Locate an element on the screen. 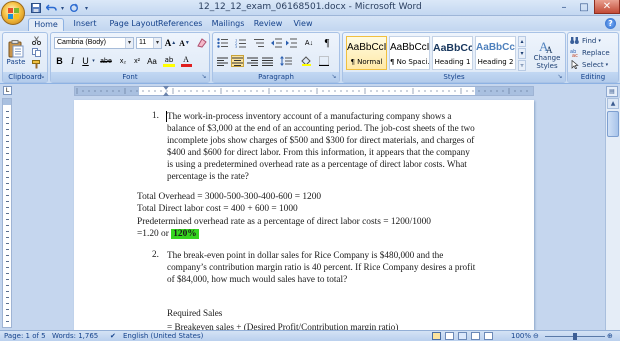 The image size is (620, 341). language-indicator: English (United States) is located at coordinates (163, 336).